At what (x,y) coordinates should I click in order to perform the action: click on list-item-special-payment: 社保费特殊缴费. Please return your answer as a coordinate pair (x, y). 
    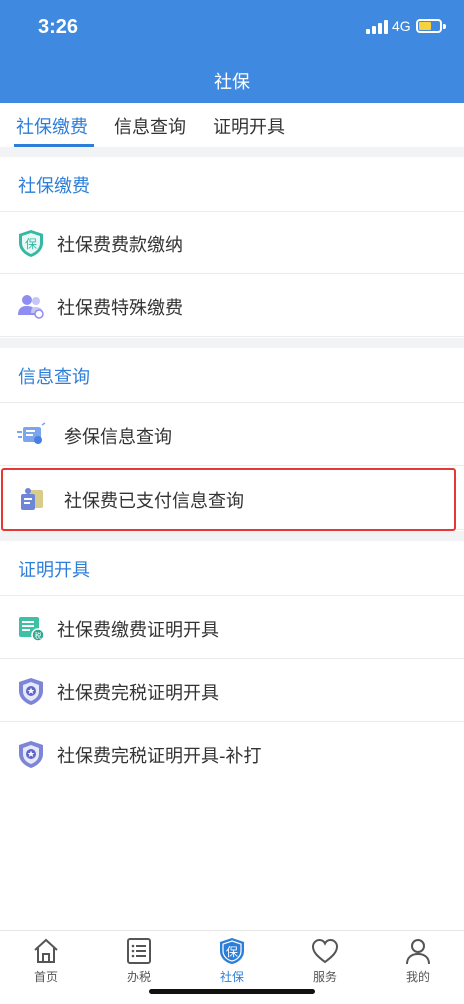
    Looking at the image, I should click on (232, 306).